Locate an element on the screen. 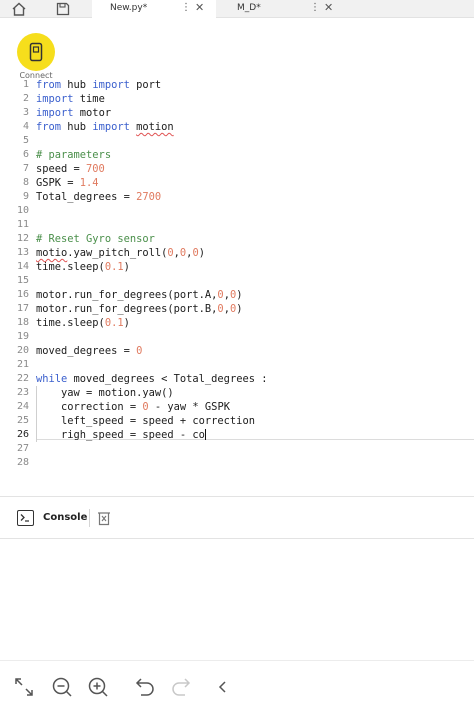  connect-button is located at coordinates (36, 52).